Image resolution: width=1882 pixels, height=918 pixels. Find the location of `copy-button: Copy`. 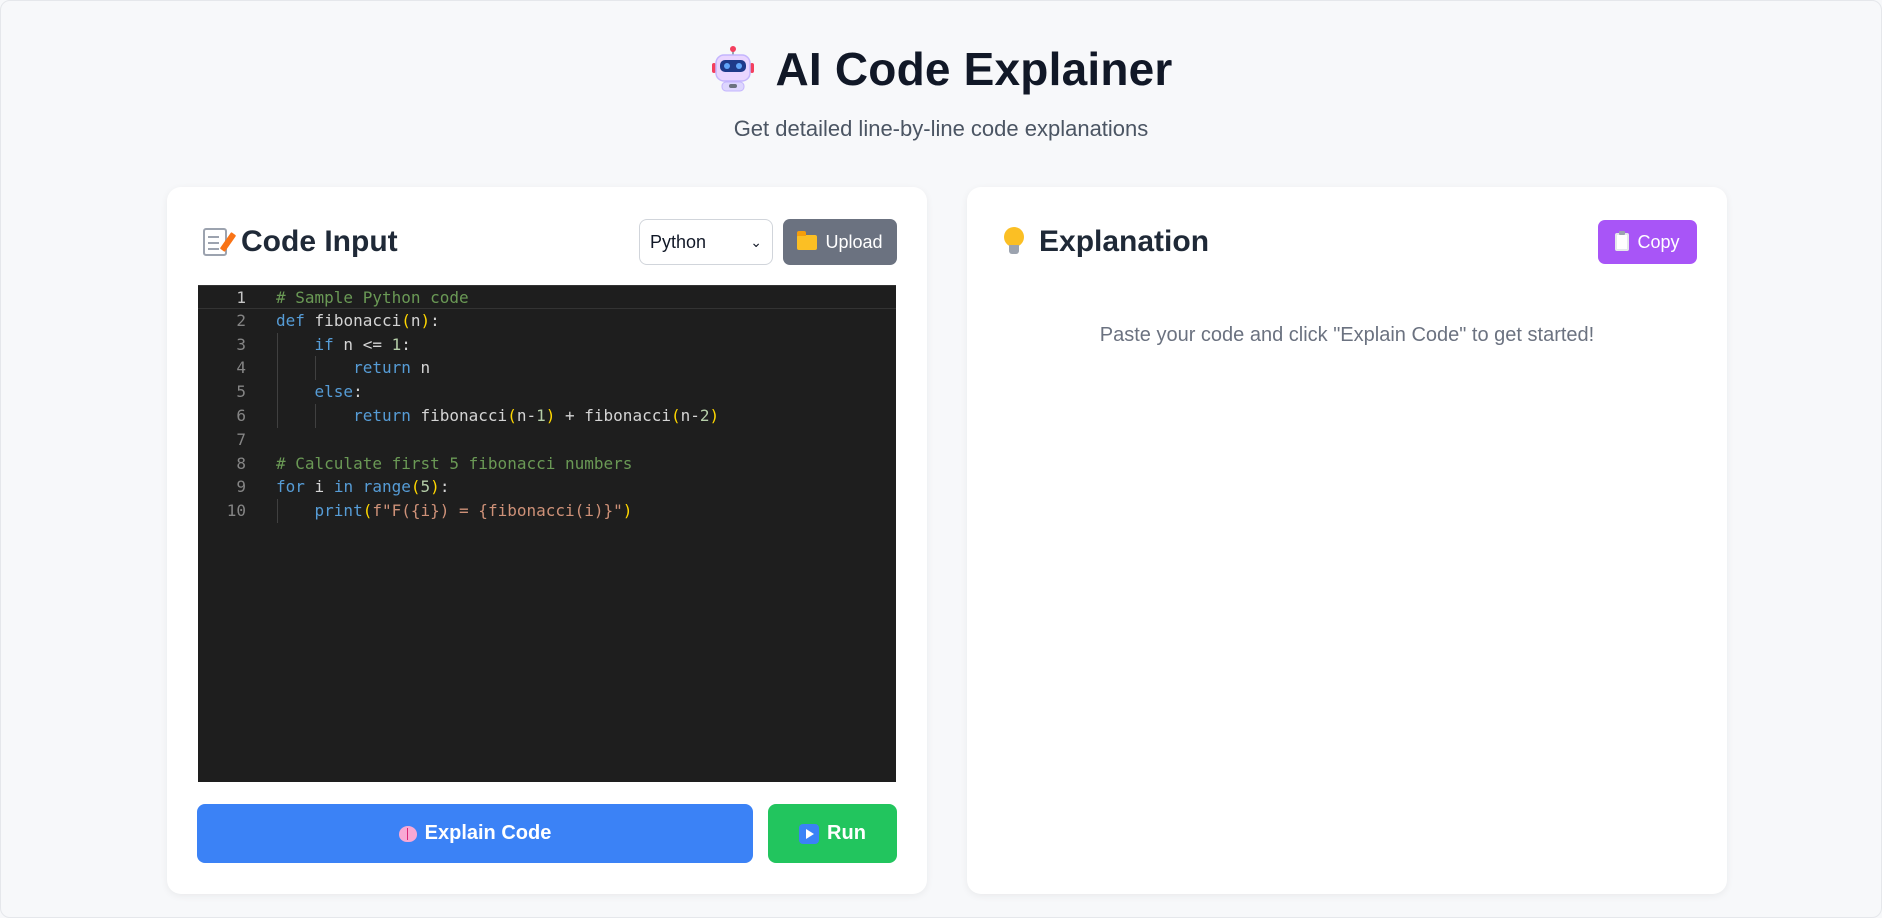

copy-button: Copy is located at coordinates (1647, 242).